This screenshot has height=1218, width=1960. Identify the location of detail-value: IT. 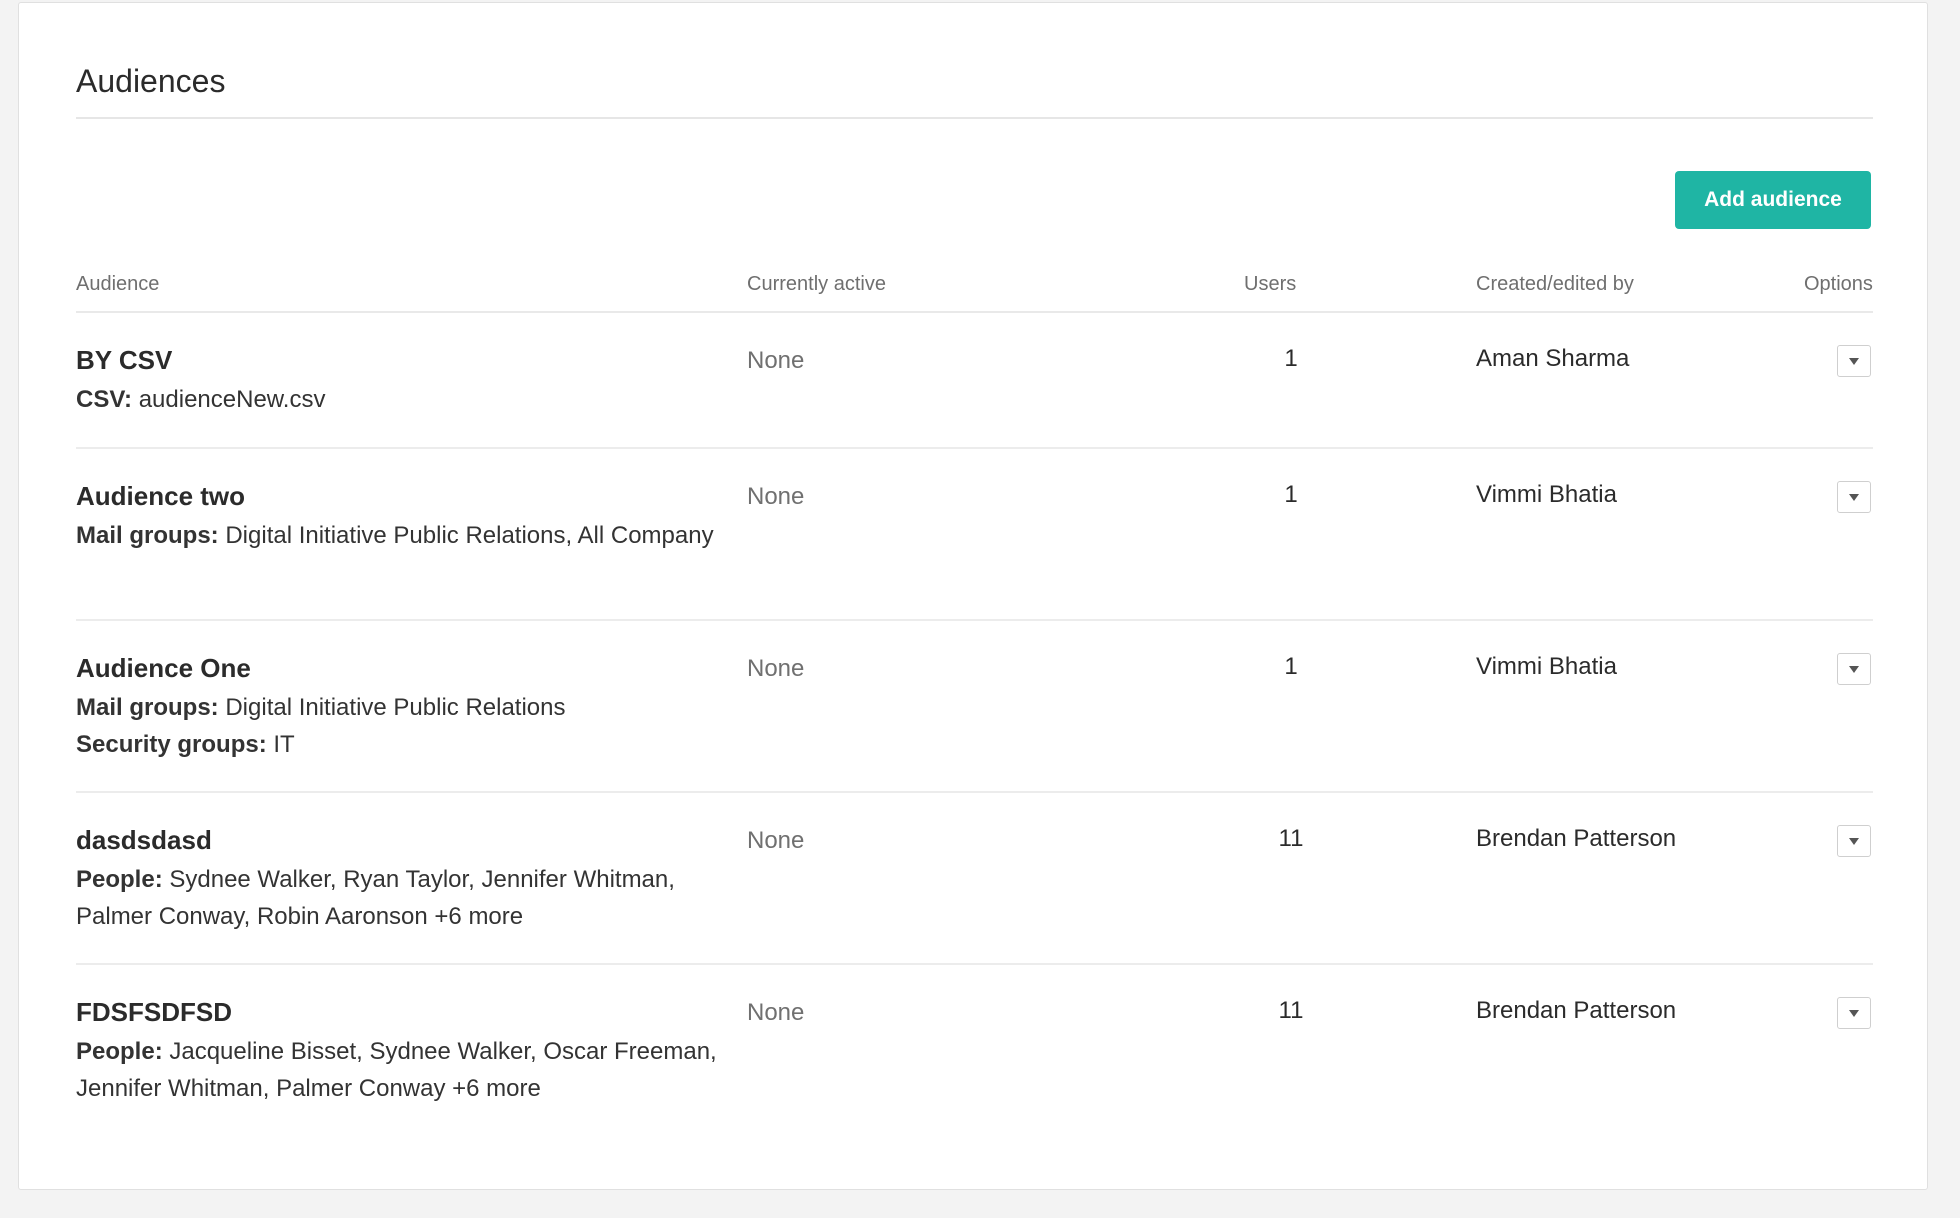
(284, 744).